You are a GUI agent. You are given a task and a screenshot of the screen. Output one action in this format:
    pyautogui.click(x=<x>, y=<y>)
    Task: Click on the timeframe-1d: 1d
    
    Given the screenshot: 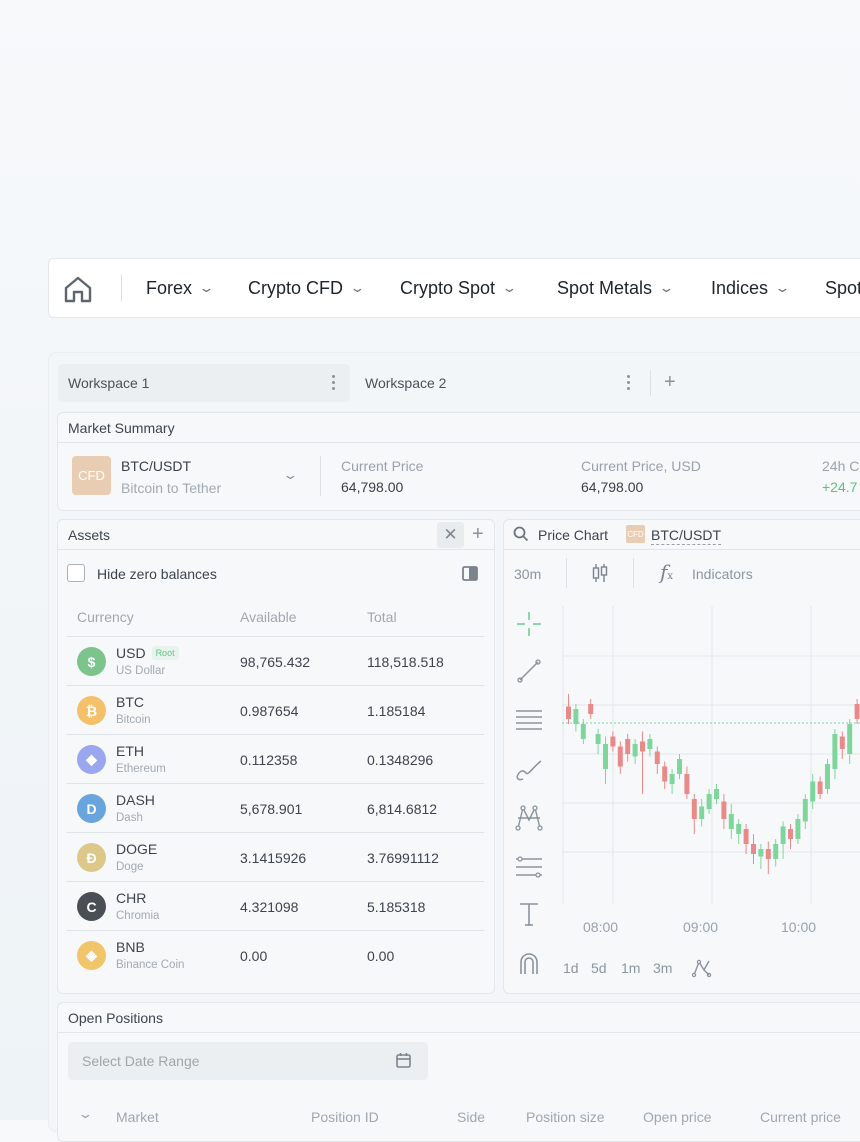 What is the action you would take?
    pyautogui.click(x=571, y=968)
    